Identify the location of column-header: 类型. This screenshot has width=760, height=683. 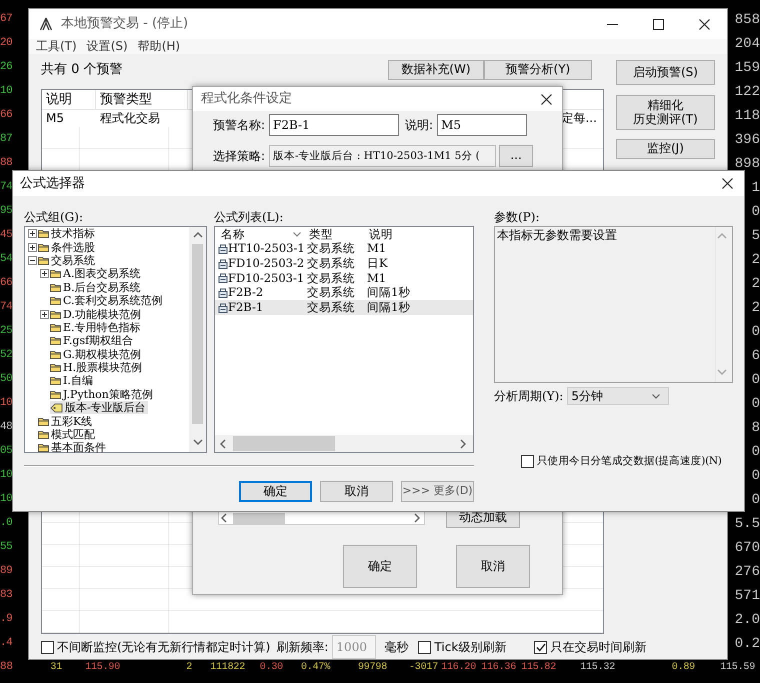
(337, 235).